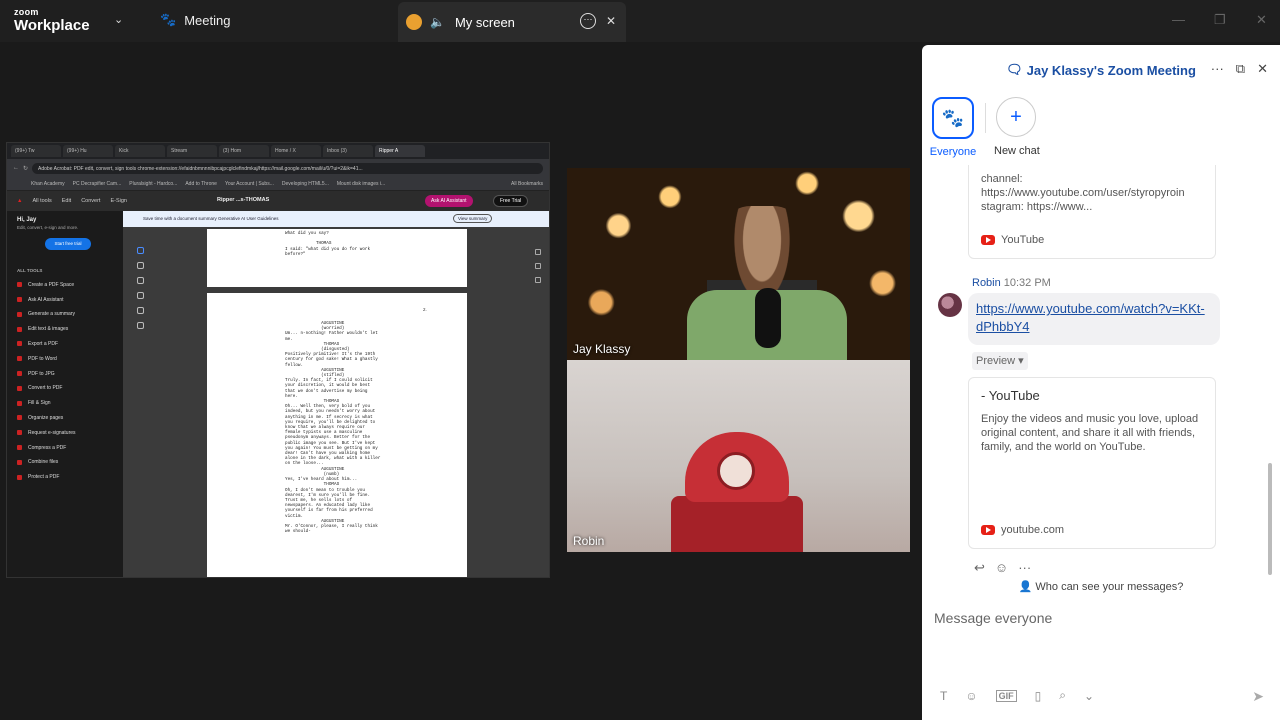  I want to click on bookmark-item: Khan Academy, so click(48, 184).